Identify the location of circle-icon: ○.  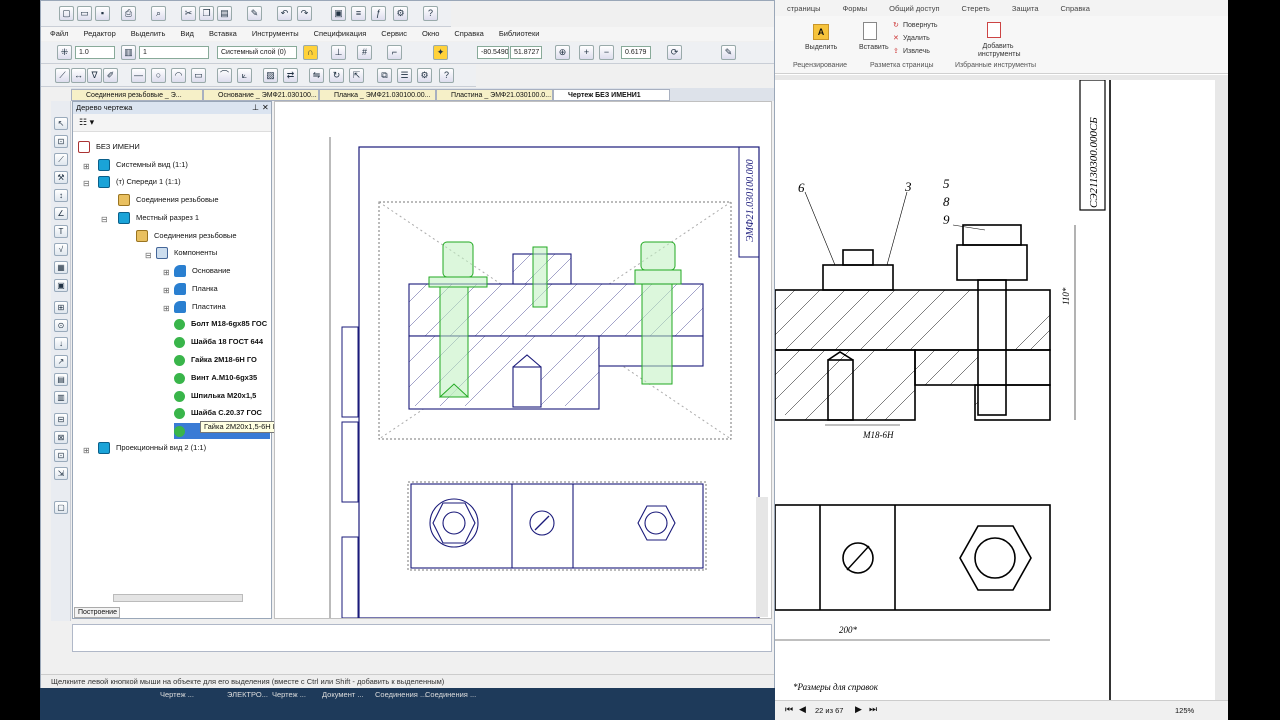
(158, 75).